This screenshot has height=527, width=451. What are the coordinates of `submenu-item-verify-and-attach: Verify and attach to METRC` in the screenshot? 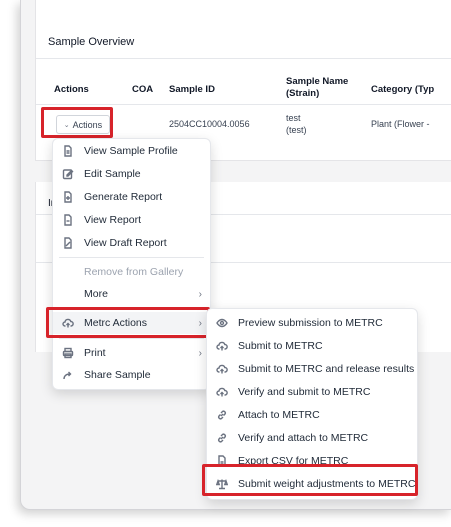 It's located at (312, 438).